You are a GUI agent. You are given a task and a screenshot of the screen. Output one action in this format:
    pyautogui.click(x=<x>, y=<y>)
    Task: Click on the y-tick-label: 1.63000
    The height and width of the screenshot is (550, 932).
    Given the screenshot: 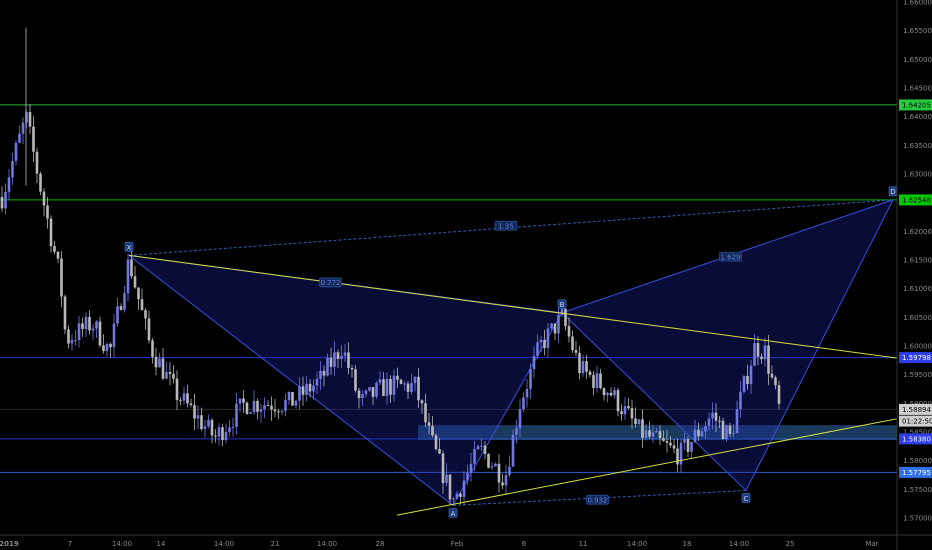 What is the action you would take?
    pyautogui.click(x=917, y=175)
    